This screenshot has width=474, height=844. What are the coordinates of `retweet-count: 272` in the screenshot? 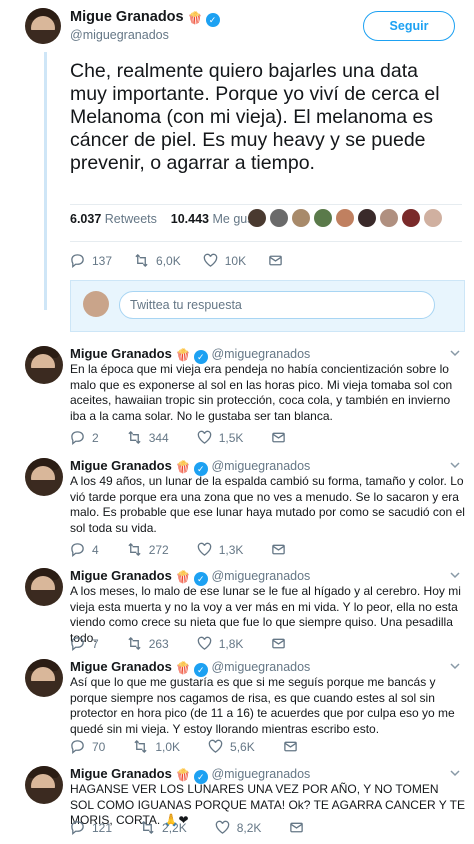 It's located at (158, 549).